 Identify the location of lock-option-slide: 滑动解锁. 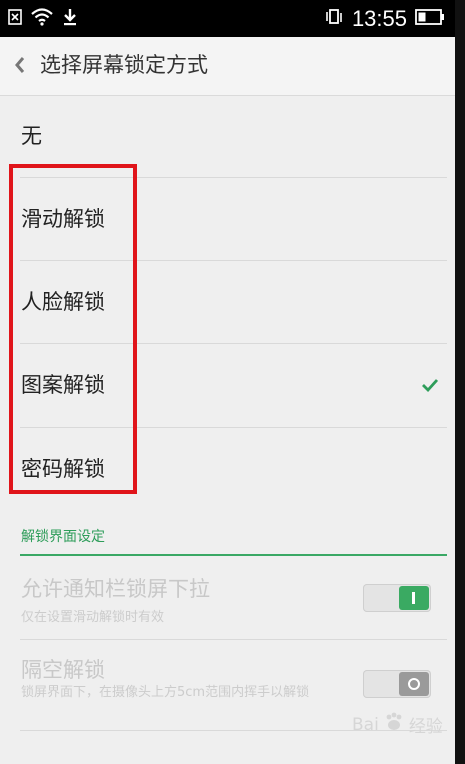
(227, 219).